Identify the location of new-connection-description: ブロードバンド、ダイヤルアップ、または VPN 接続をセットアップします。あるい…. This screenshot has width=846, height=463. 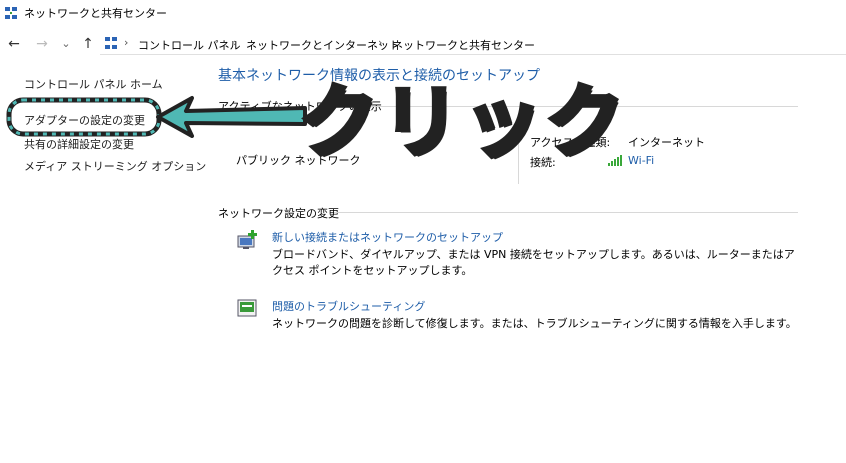
(533, 262).